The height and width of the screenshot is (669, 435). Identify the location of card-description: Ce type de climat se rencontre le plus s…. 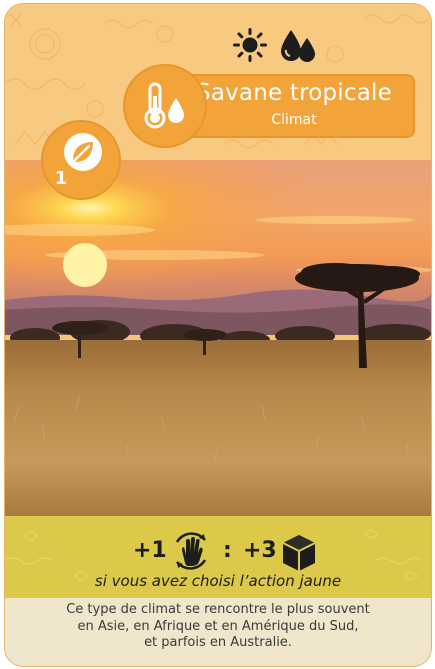
(218, 627).